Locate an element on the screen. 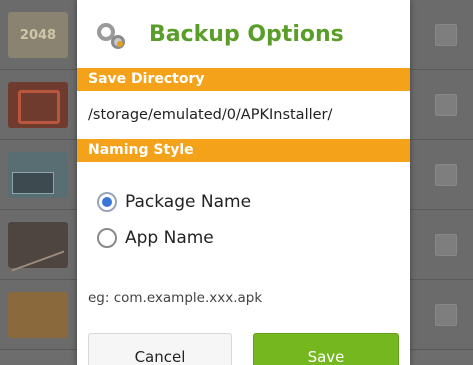 The image size is (473, 365). save-directory-header: Save Directory is located at coordinates (243, 79).